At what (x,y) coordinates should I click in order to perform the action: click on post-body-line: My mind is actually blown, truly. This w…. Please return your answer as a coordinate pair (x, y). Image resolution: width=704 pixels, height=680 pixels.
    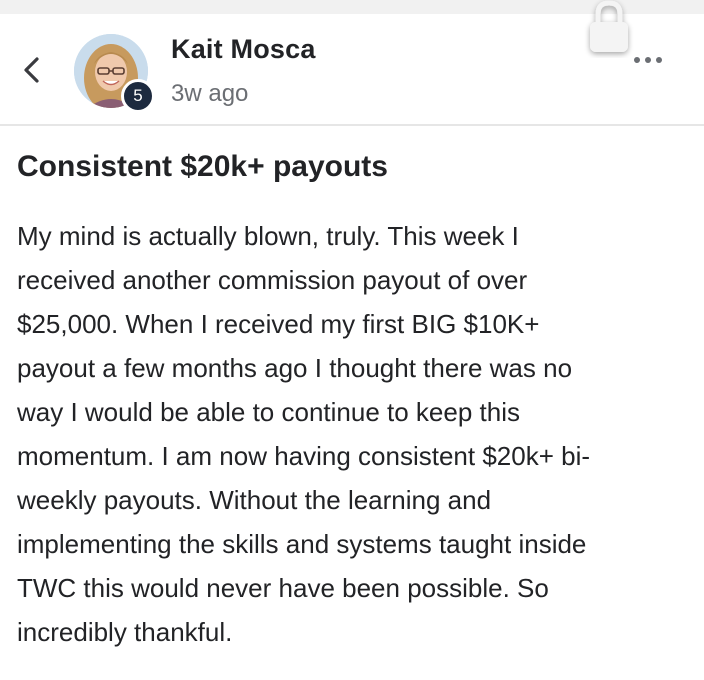
    Looking at the image, I should click on (268, 236).